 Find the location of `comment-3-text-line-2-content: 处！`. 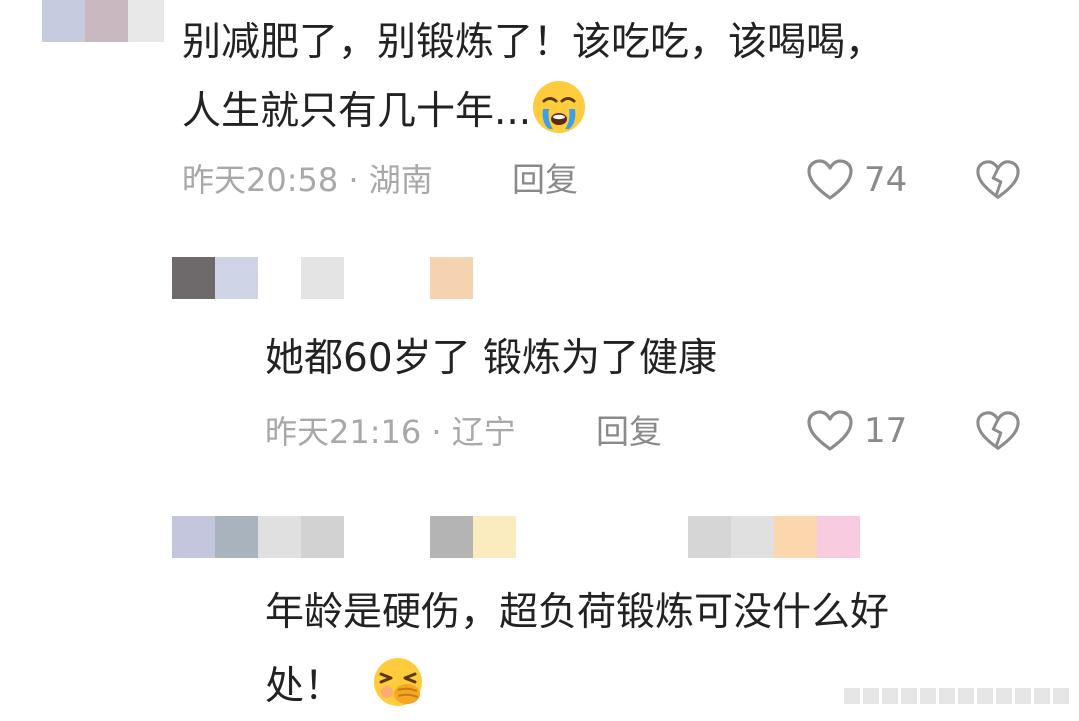

comment-3-text-line-2-content: 处！ is located at coordinates (304, 686).